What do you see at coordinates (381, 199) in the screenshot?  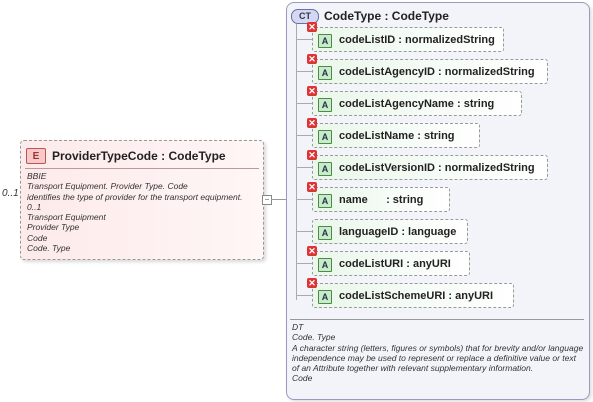 I see `attribute-label: name : string` at bounding box center [381, 199].